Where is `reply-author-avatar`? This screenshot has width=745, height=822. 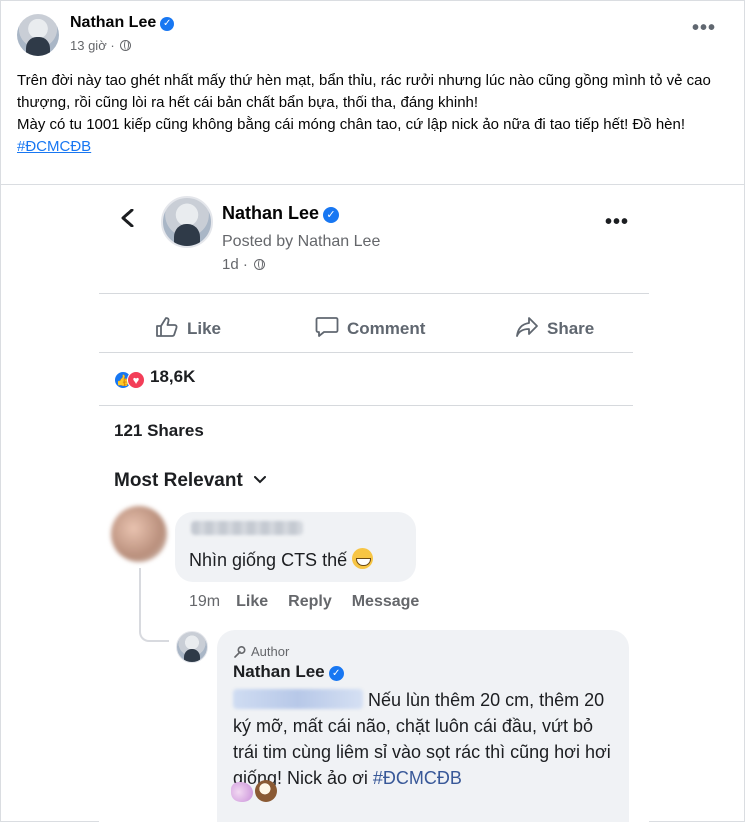 reply-author-avatar is located at coordinates (192, 647).